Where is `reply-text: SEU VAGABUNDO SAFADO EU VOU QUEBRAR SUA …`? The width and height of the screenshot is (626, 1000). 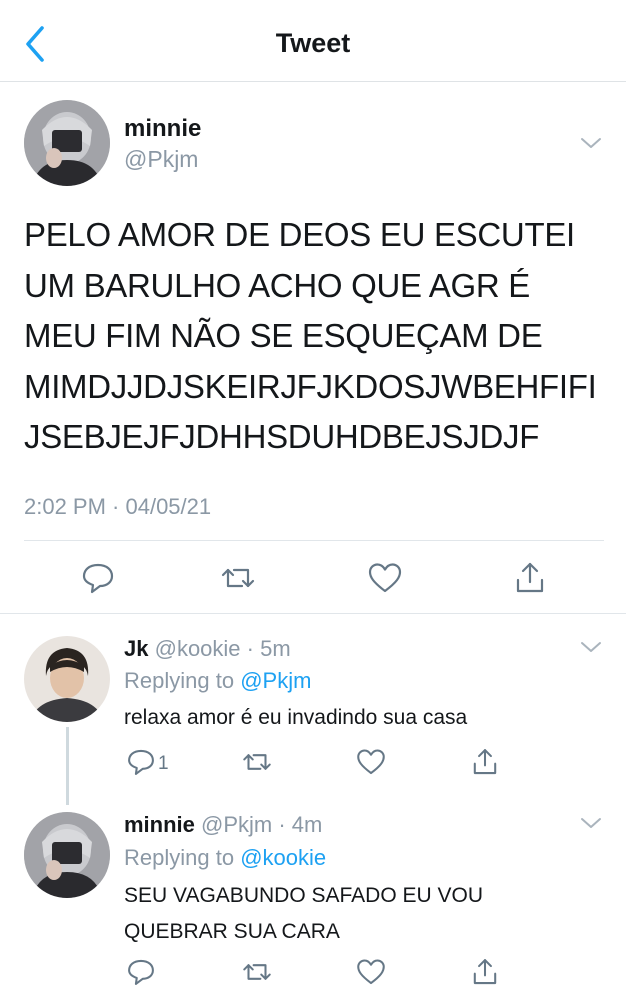
reply-text: SEU VAGABUNDO SAFADO EU VOU QUEBRAR SUA … is located at coordinates (359, 914).